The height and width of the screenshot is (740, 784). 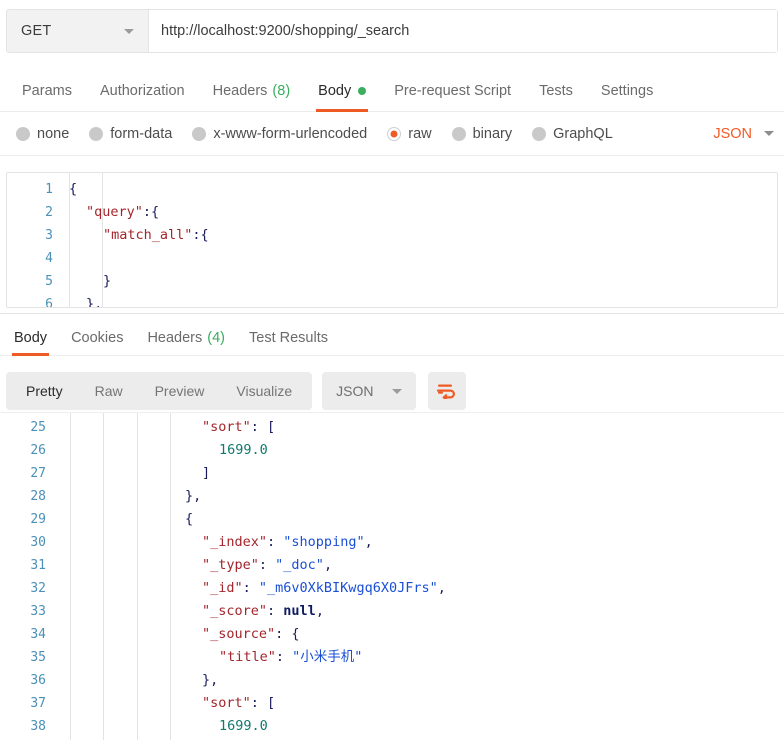 What do you see at coordinates (263, 427) in the screenshot?
I see `token-punc: : [` at bounding box center [263, 427].